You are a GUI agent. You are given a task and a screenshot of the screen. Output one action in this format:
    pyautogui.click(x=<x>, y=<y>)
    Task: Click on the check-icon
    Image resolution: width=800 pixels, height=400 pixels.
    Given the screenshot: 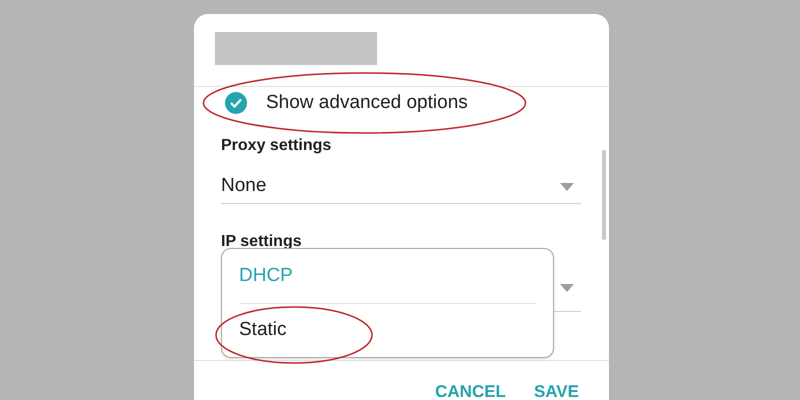 What is the action you would take?
    pyautogui.click(x=236, y=103)
    